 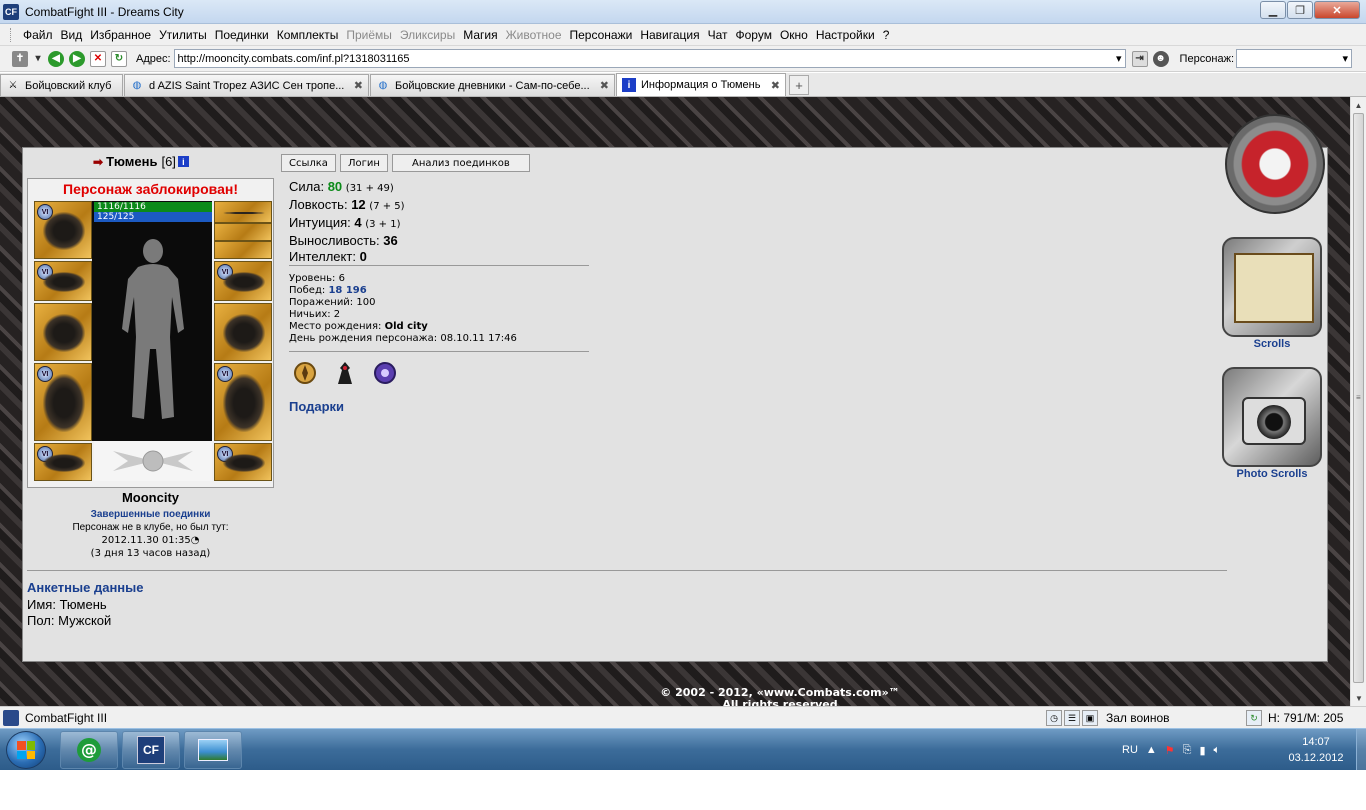 What do you see at coordinates (120, 35) in the screenshot?
I see `menu-favorites: Избранное` at bounding box center [120, 35].